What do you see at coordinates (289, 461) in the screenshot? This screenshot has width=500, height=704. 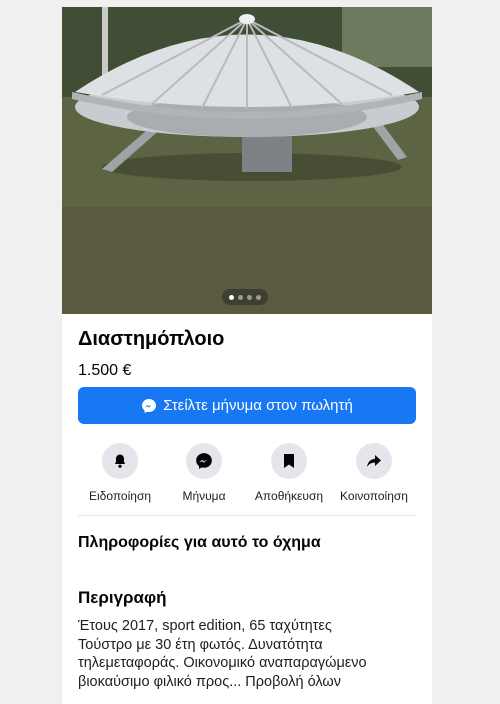 I see `bookmark-icon` at bounding box center [289, 461].